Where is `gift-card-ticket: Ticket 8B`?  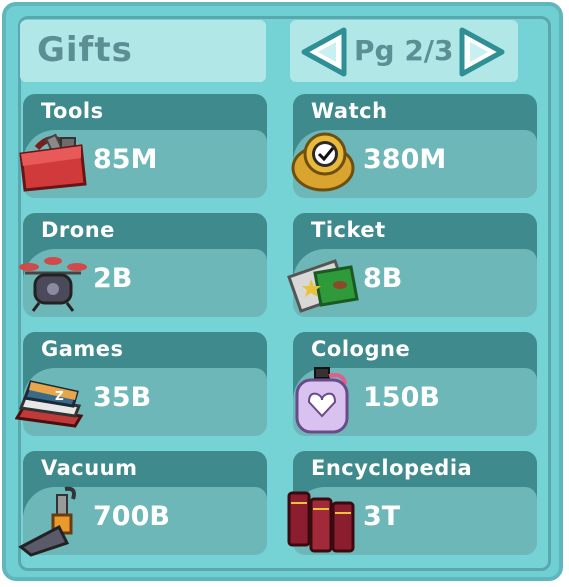 gift-card-ticket: Ticket 8B is located at coordinates (412, 265).